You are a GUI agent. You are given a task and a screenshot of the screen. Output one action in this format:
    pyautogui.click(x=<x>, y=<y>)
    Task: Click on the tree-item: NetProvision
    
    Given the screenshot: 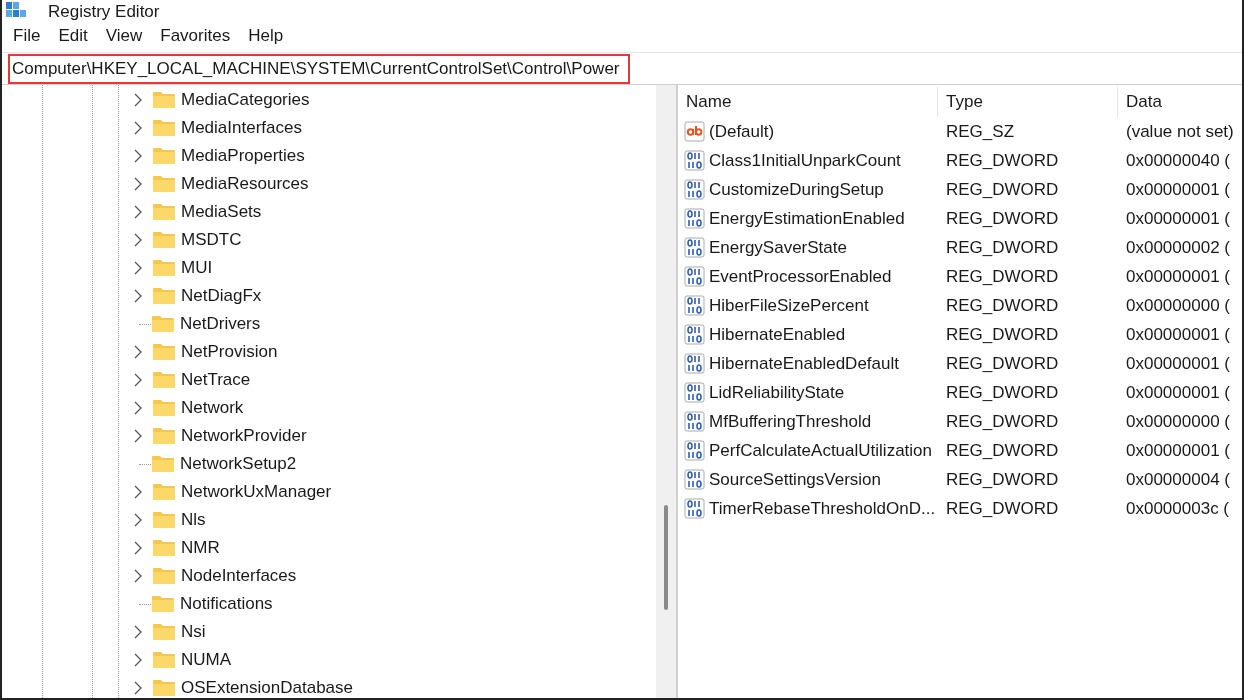 What is the action you would take?
    pyautogui.click(x=229, y=352)
    